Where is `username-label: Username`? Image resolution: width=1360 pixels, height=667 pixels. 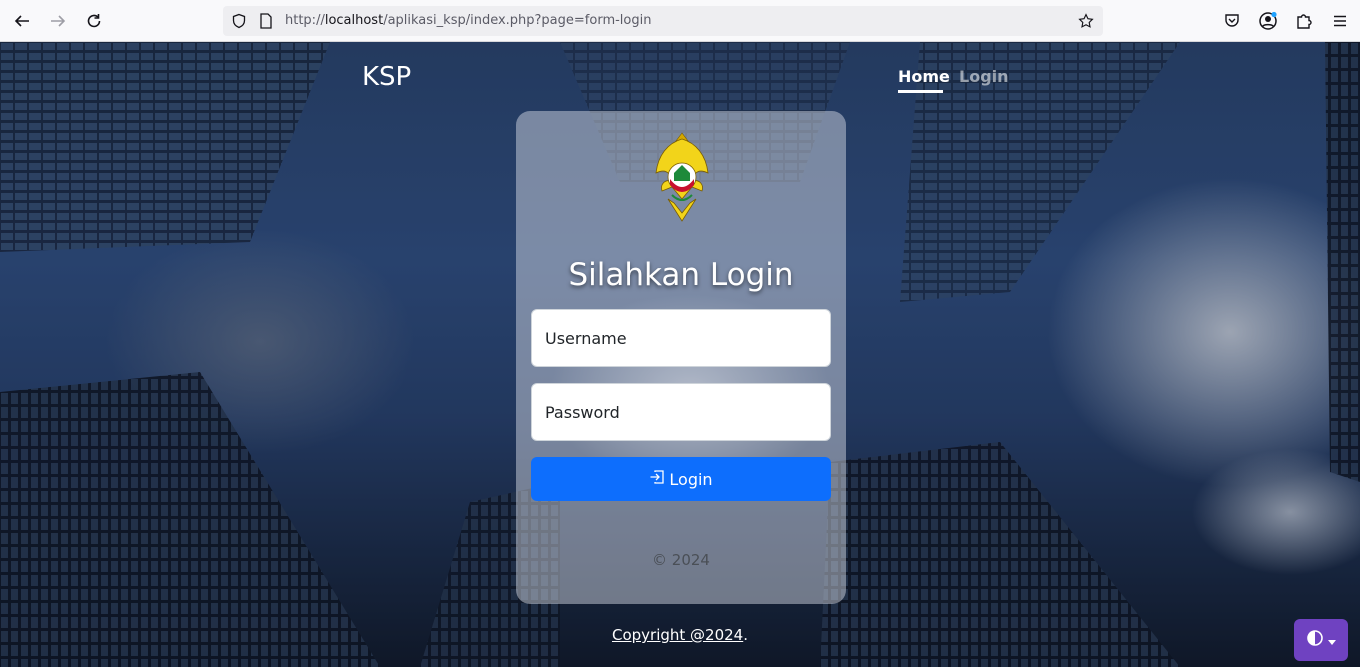
username-label: Username is located at coordinates (586, 338).